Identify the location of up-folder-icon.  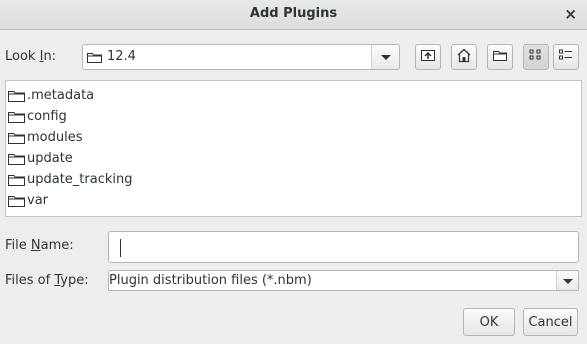
(428, 57).